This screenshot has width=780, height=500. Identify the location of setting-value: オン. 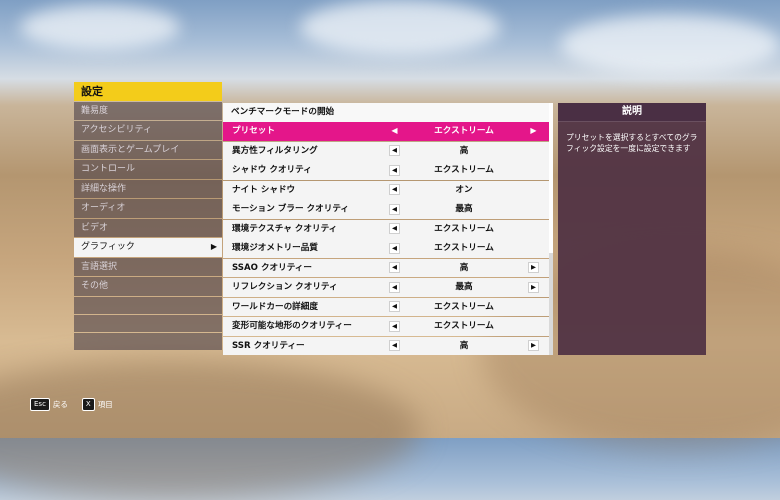
(464, 189).